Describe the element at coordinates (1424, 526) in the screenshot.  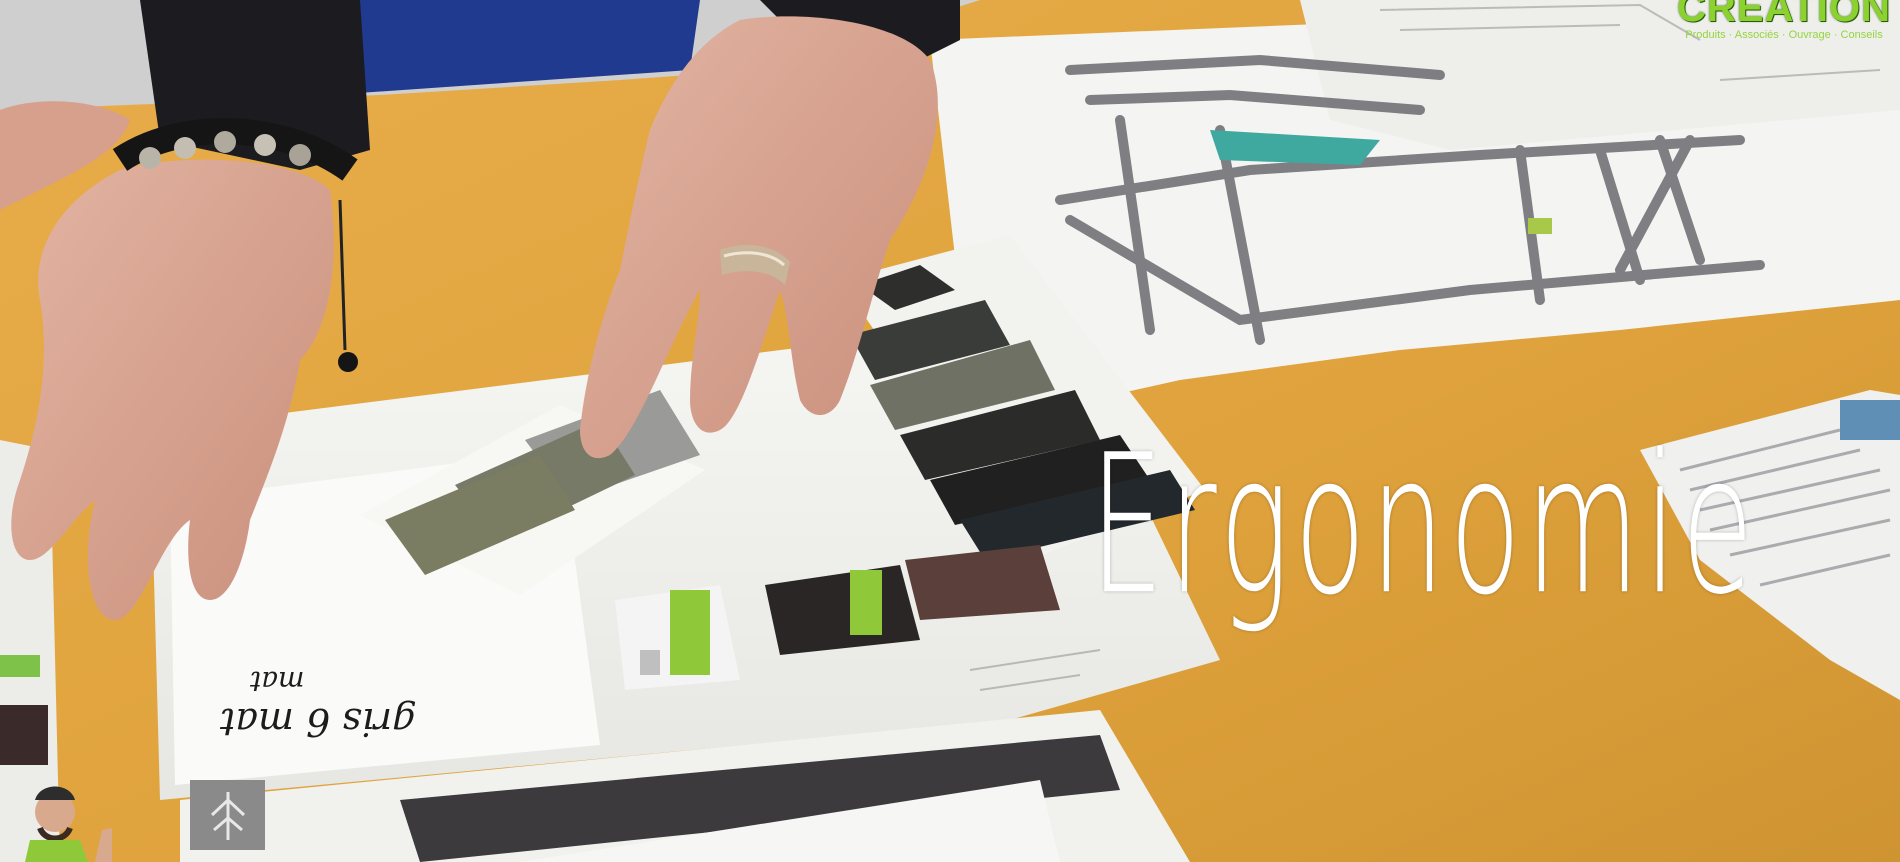
I see `video-caption: Ergonomie` at that location.